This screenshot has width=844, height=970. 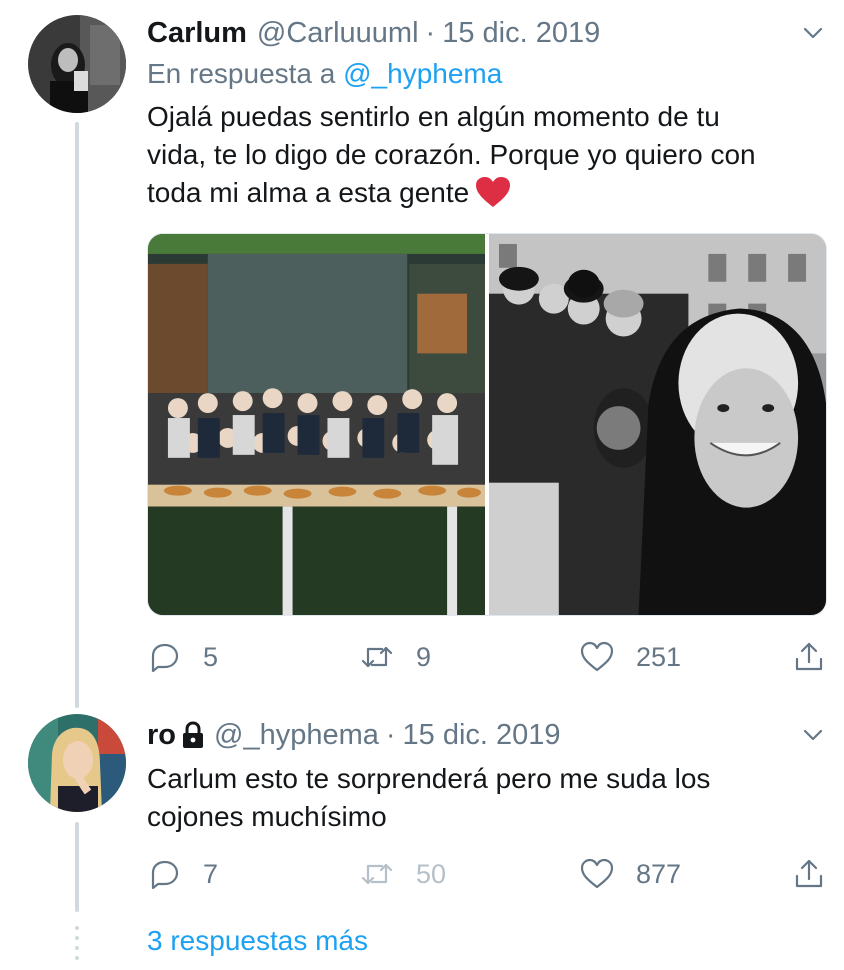 What do you see at coordinates (630, 657) in the screenshot?
I see `like-button: 251` at bounding box center [630, 657].